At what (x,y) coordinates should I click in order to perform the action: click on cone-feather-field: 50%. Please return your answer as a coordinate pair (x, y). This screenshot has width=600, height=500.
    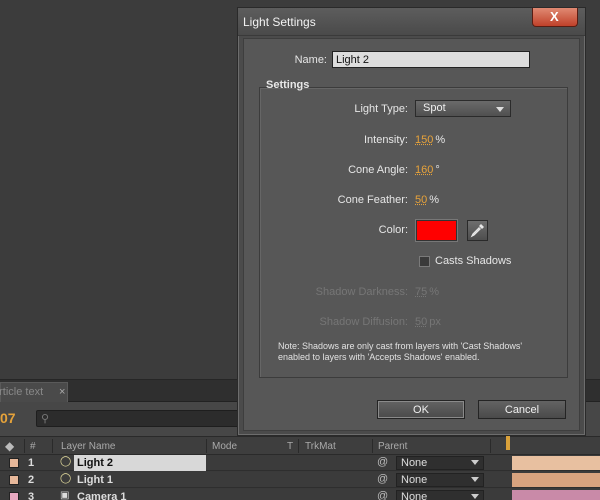
    Looking at the image, I should click on (427, 200).